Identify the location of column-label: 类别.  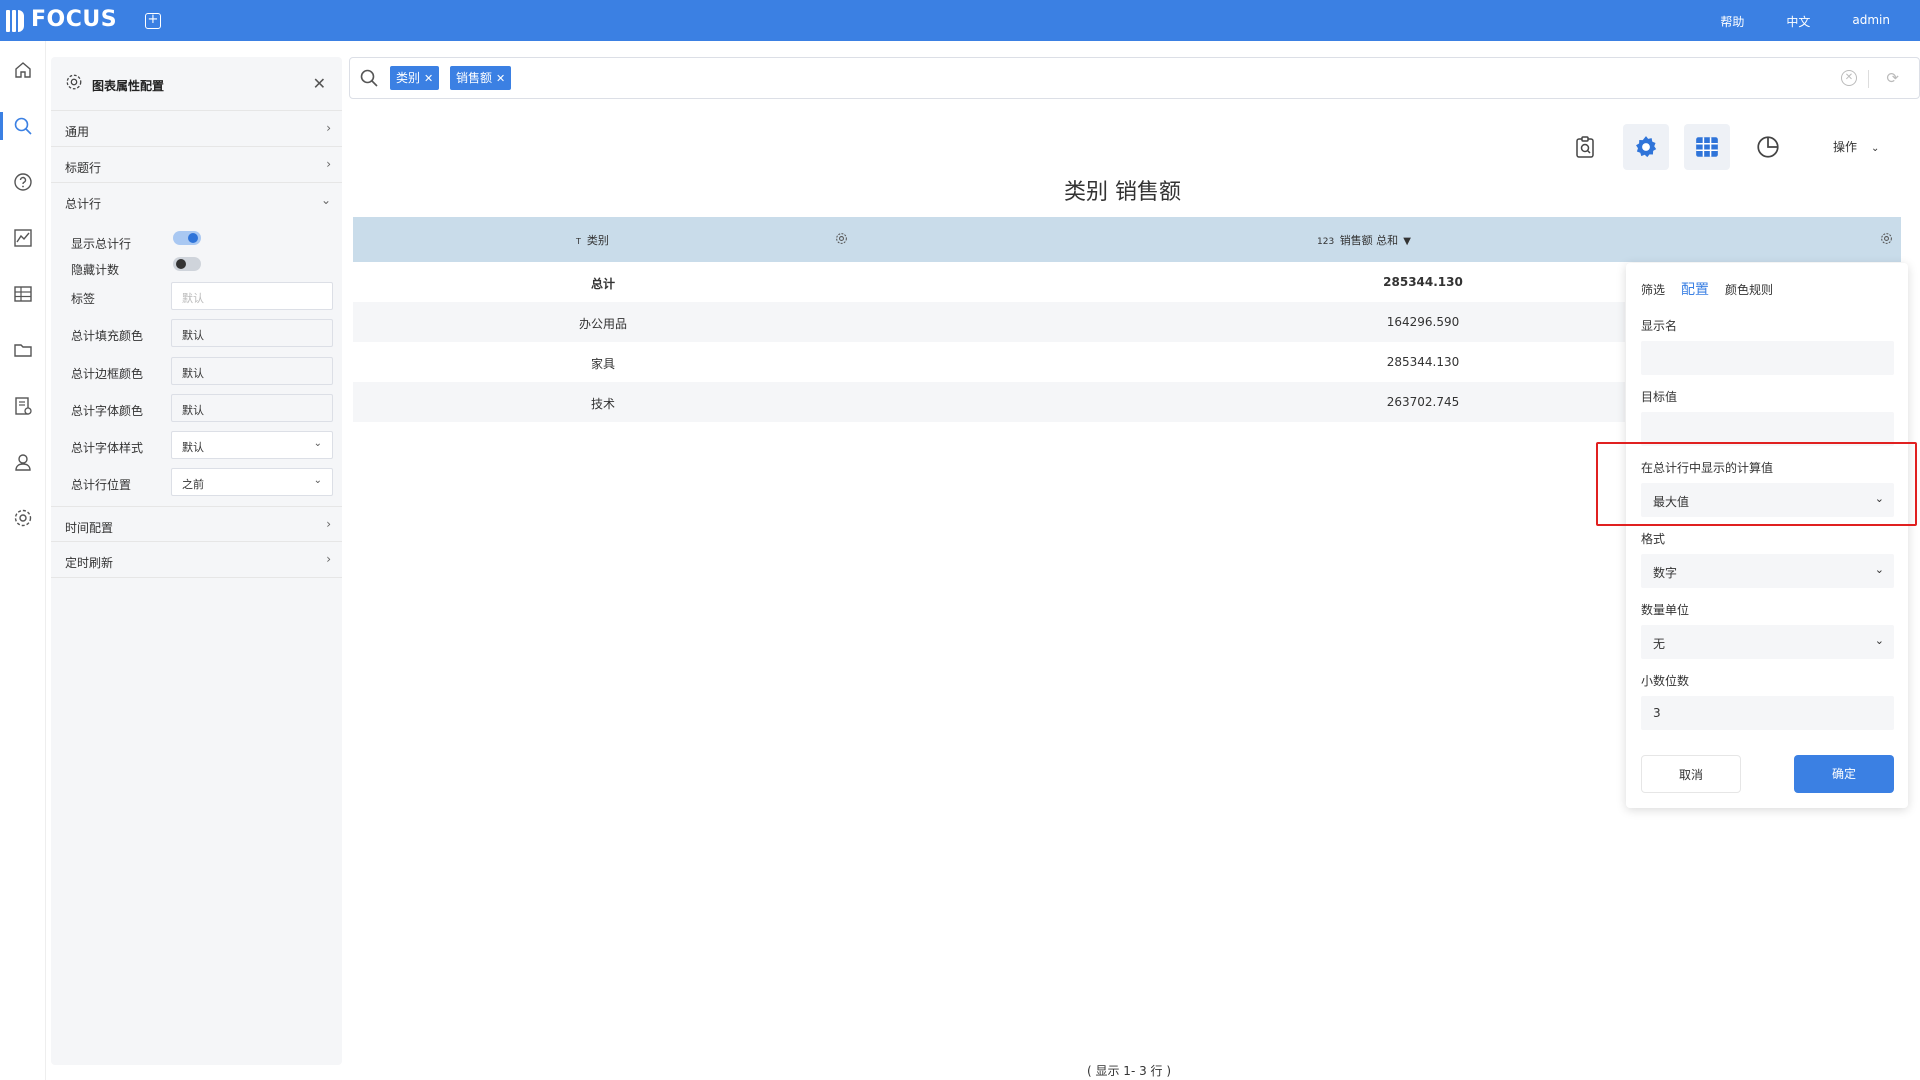
(597, 240).